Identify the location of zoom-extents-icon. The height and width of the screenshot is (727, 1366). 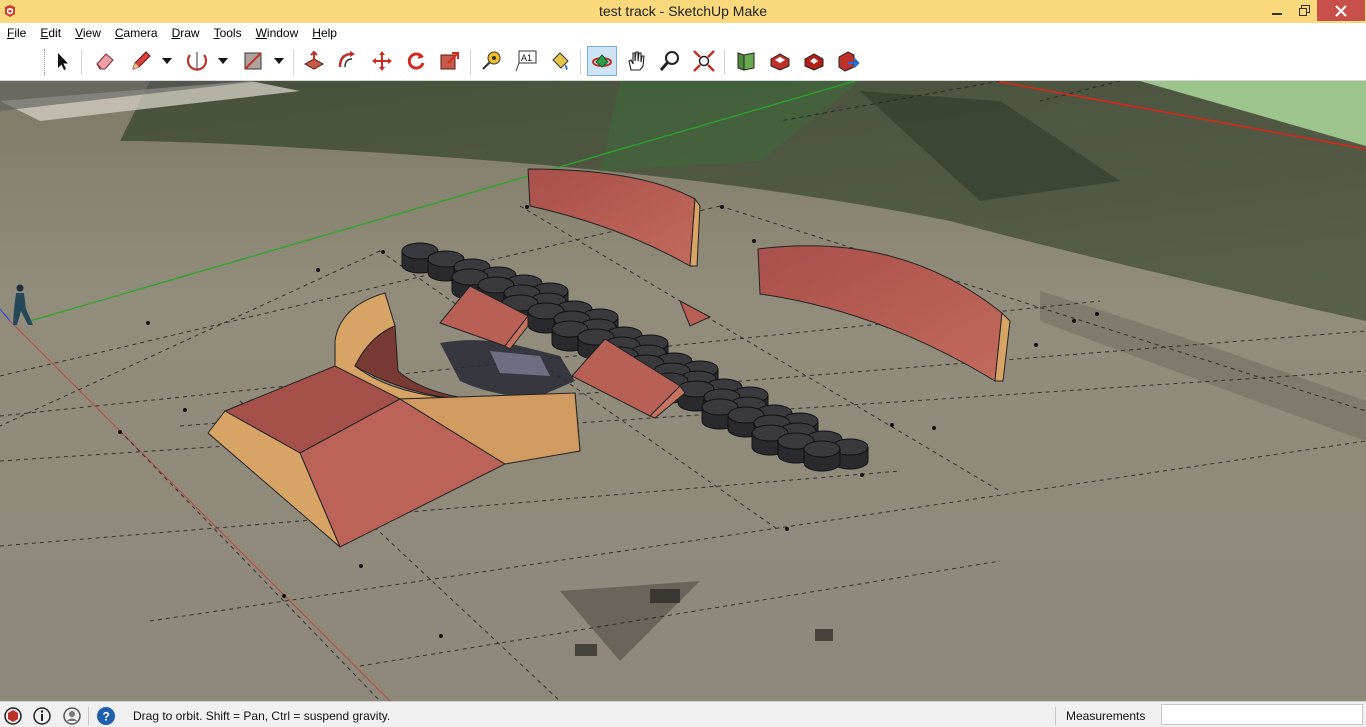
(704, 61).